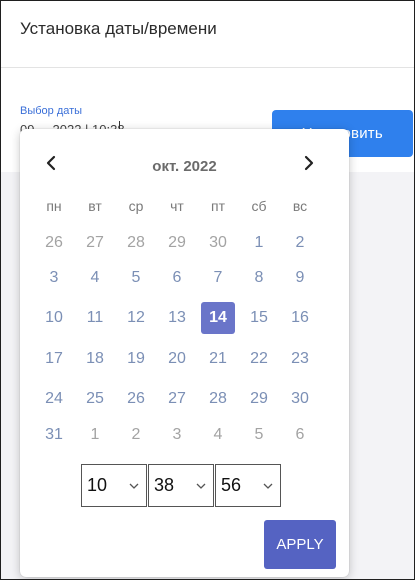 The height and width of the screenshot is (580, 415). I want to click on calendar-day: 23, so click(300, 359).